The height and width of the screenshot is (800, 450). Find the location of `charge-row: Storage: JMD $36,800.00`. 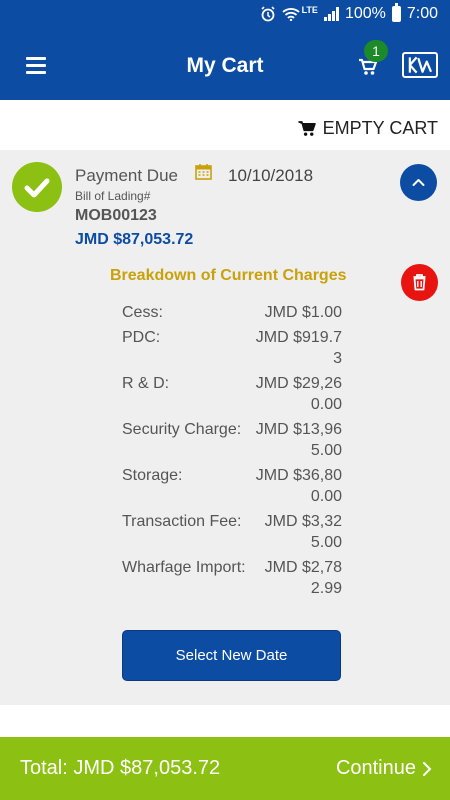

charge-row: Storage: JMD $36,800.00 is located at coordinates (232, 486).